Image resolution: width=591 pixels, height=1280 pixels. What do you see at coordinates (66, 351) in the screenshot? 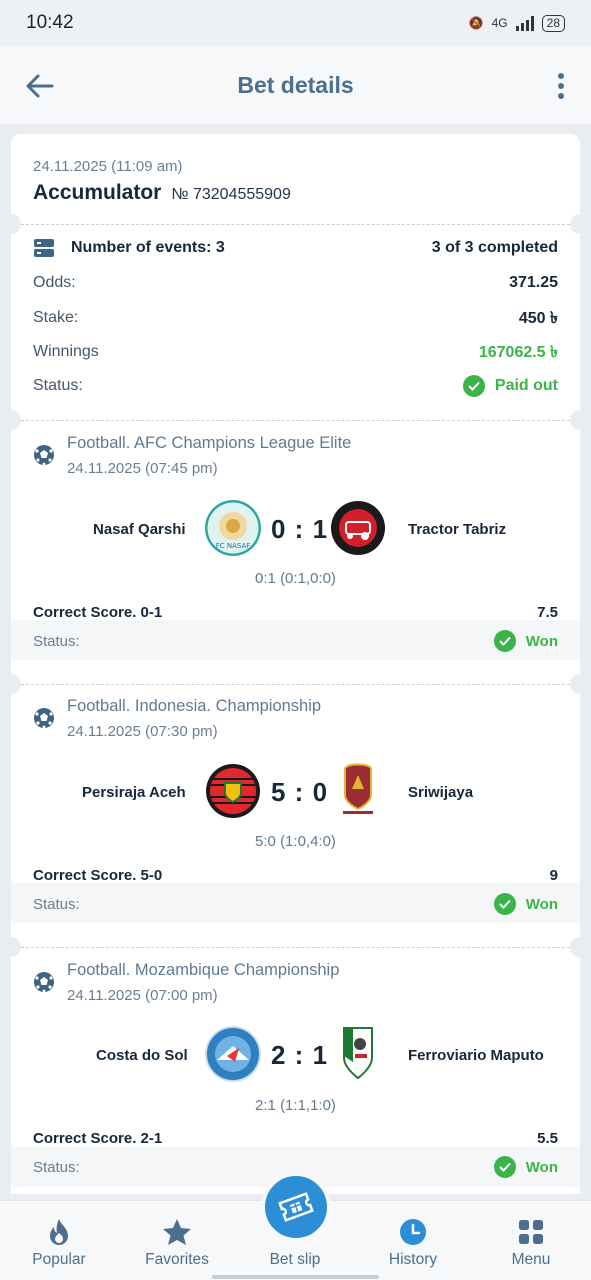
I see `winnings-label: Winnings` at bounding box center [66, 351].